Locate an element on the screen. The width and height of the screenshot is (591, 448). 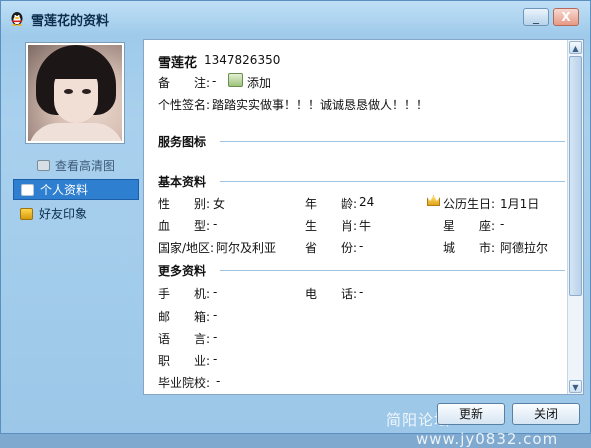
magnifier-icon is located at coordinates (43, 165).